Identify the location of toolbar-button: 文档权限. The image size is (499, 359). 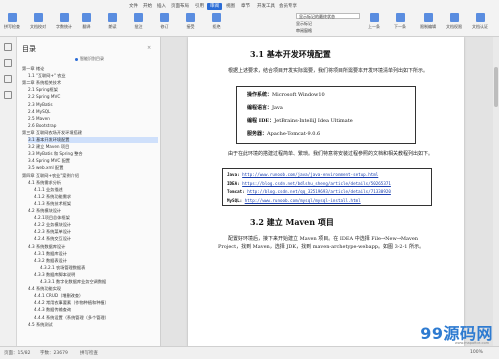
(454, 23).